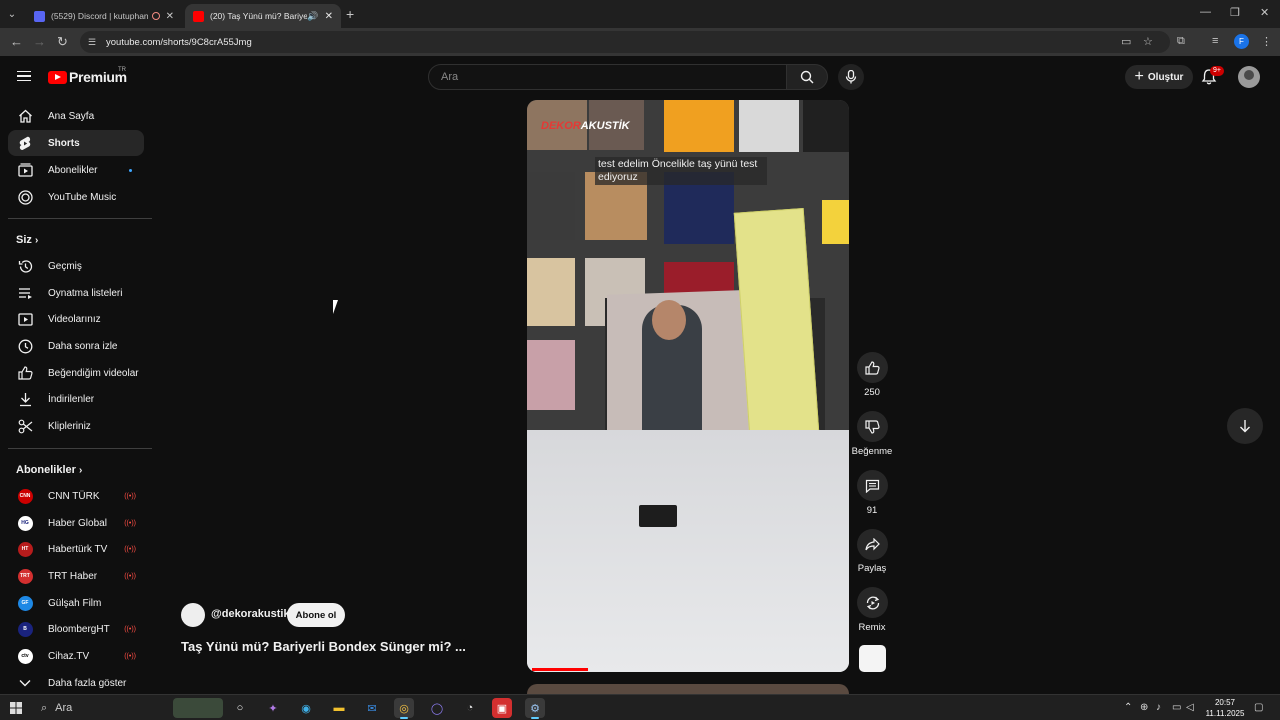  Describe the element at coordinates (76, 426) in the screenshot. I see `sidebar-item-clips: Klipleriniz` at that location.